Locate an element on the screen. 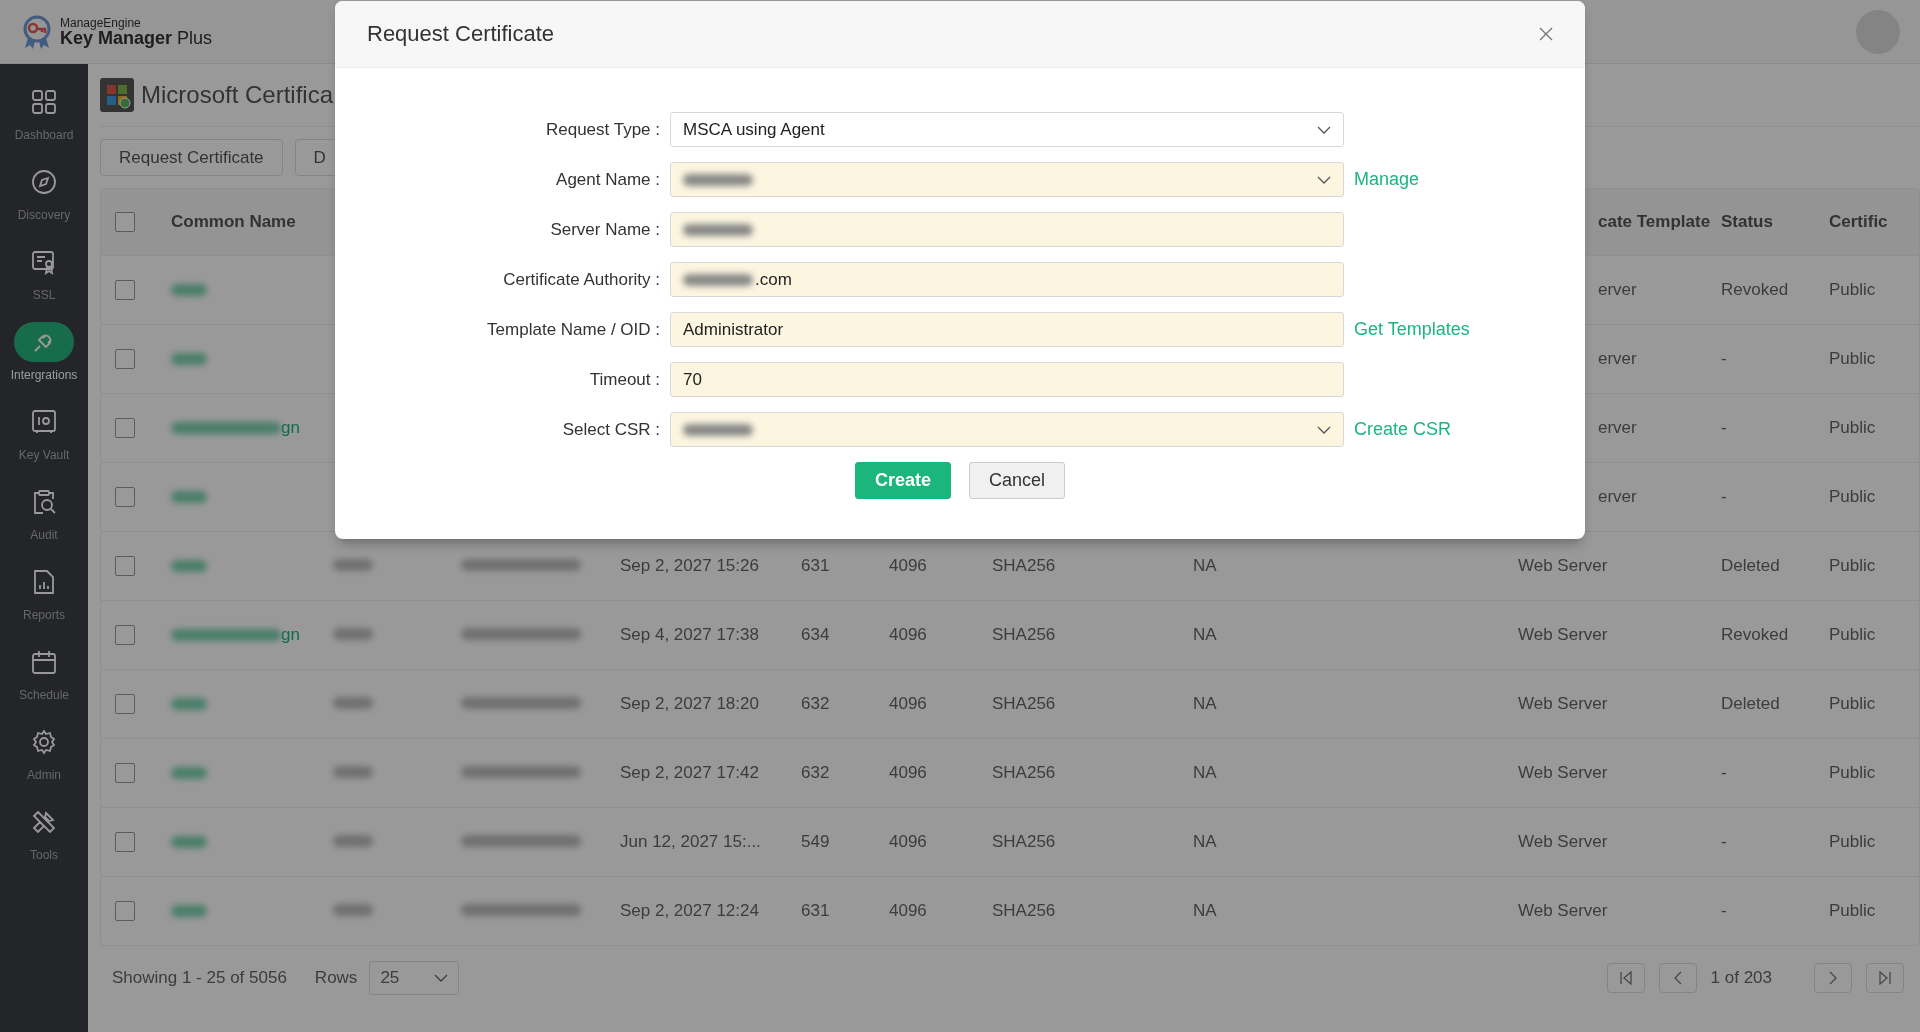  field-link: Create CSR is located at coordinates (1469, 429).